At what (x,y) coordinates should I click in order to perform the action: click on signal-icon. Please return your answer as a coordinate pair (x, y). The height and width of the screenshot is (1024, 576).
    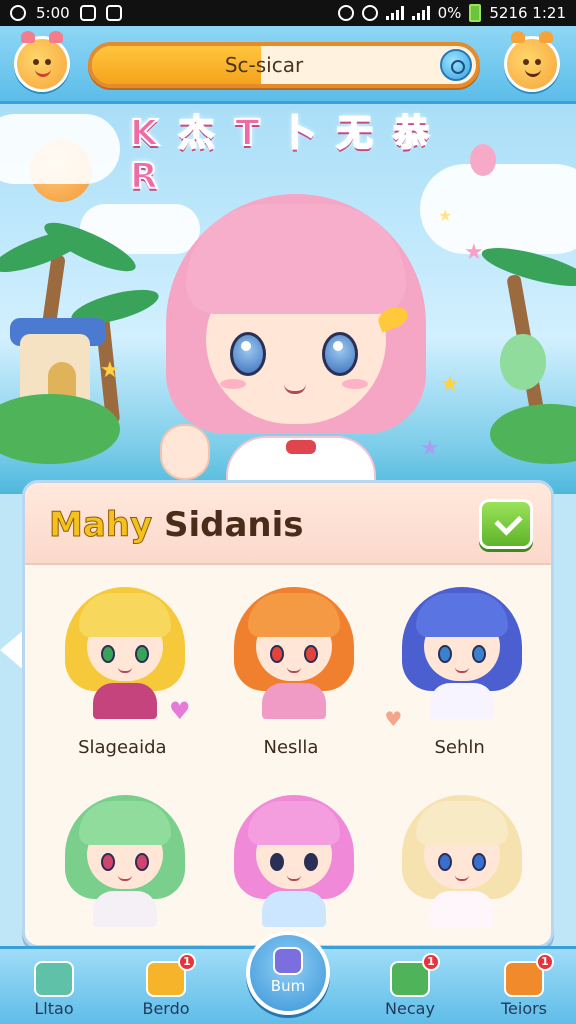
    Looking at the image, I should click on (394, 13).